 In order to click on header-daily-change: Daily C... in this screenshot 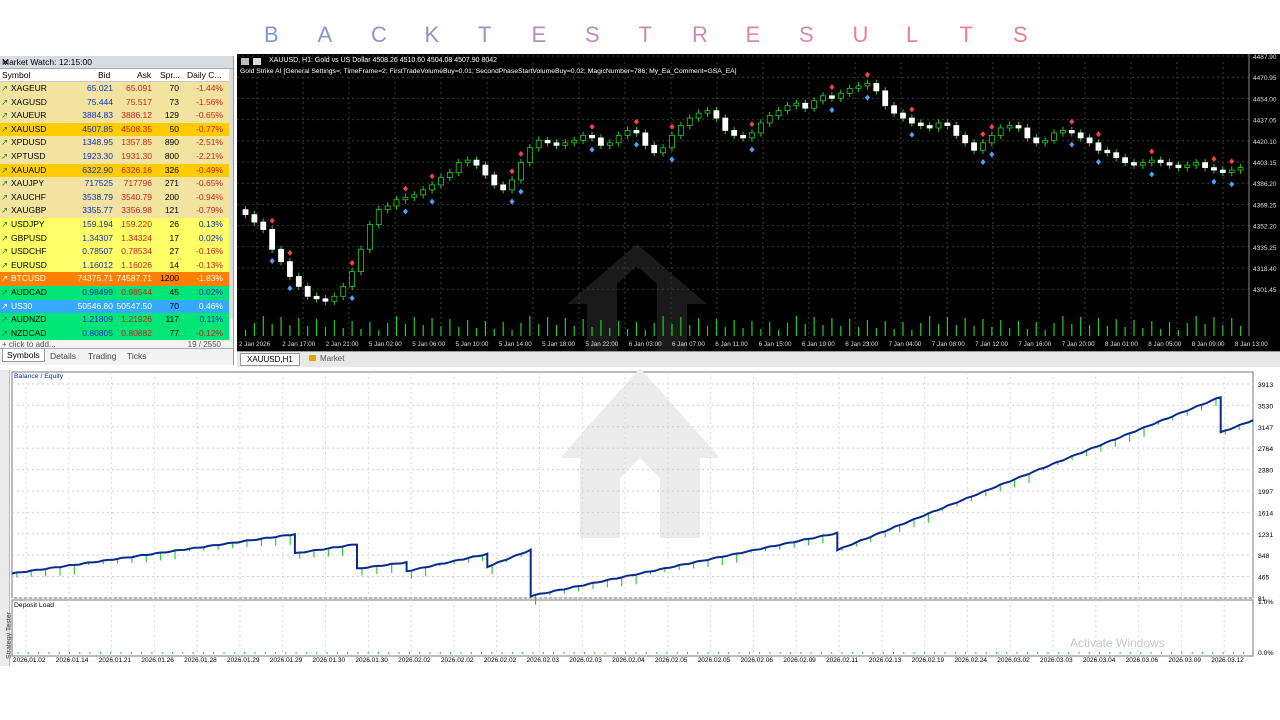, I will do `click(204, 75)`.